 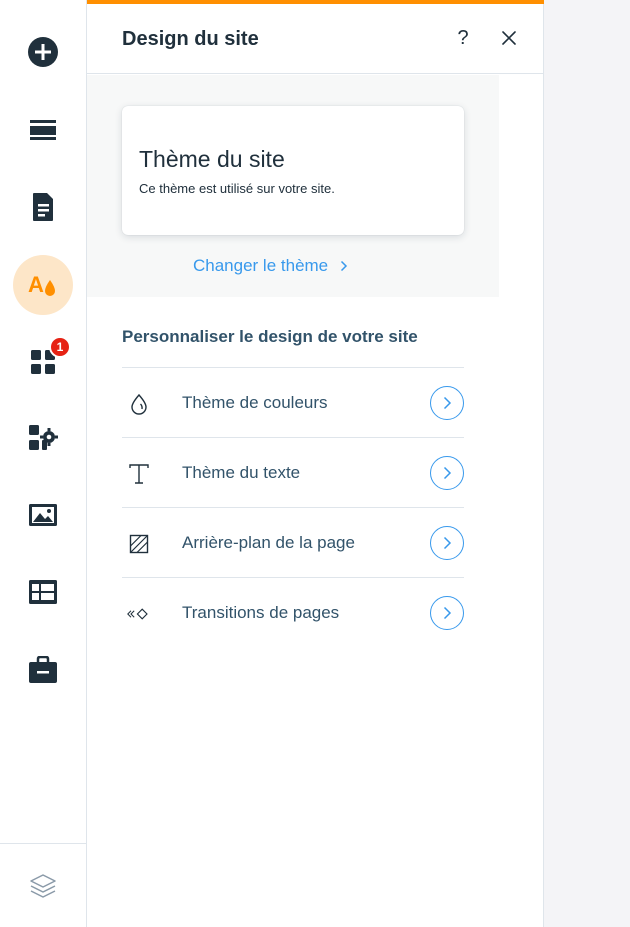 I want to click on business-solutions-icon, so click(x=43, y=437).